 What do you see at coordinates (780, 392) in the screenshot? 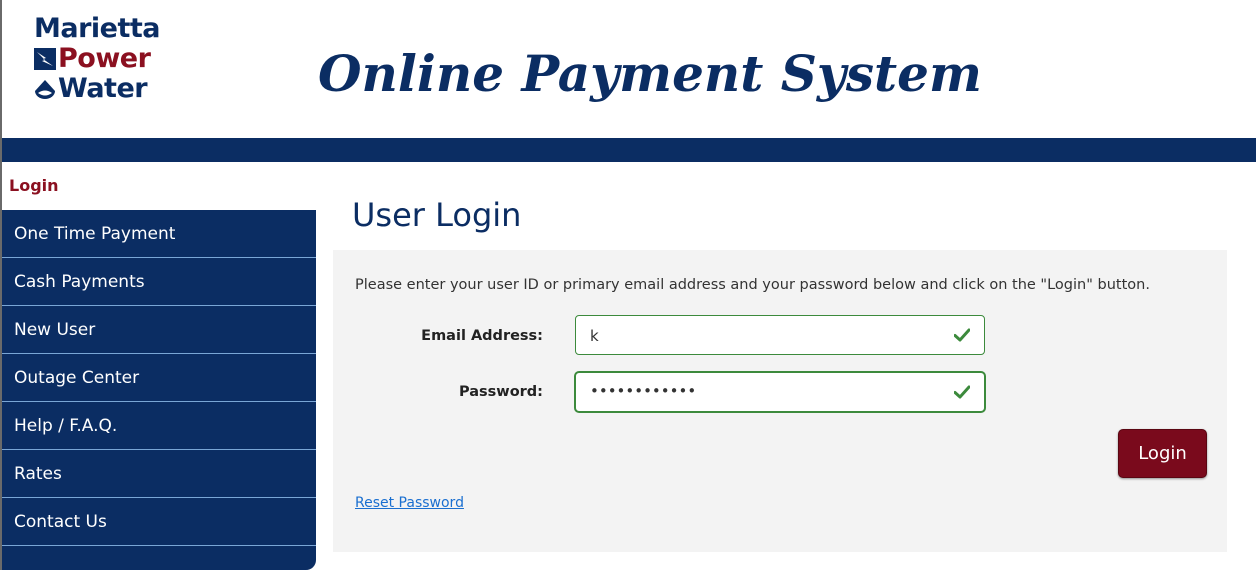
I see `password-field: ••••••••••••` at bounding box center [780, 392].